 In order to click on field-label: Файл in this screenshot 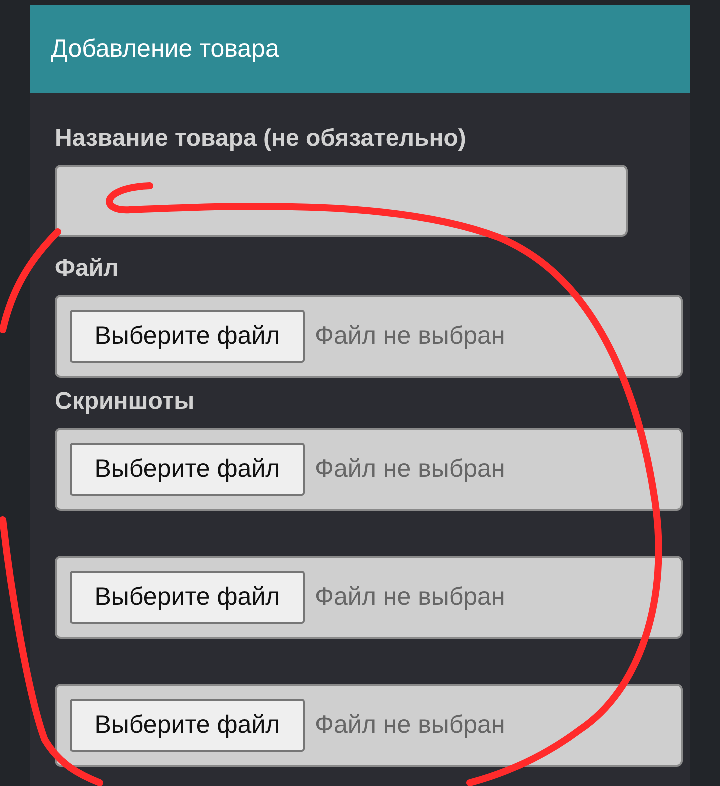, I will do `click(87, 269)`.